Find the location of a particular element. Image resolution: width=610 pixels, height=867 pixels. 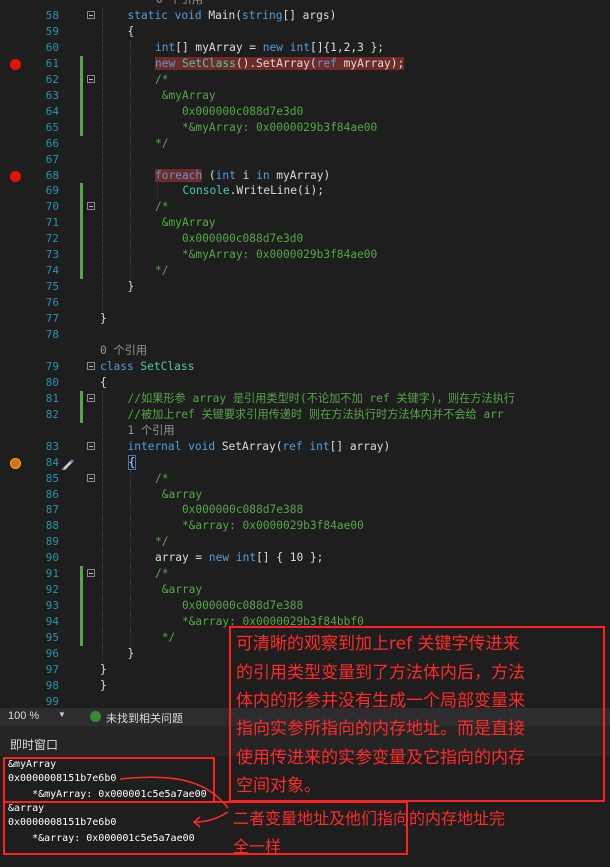

code-line: 58 static void Main(string[] args) is located at coordinates (305, 16).